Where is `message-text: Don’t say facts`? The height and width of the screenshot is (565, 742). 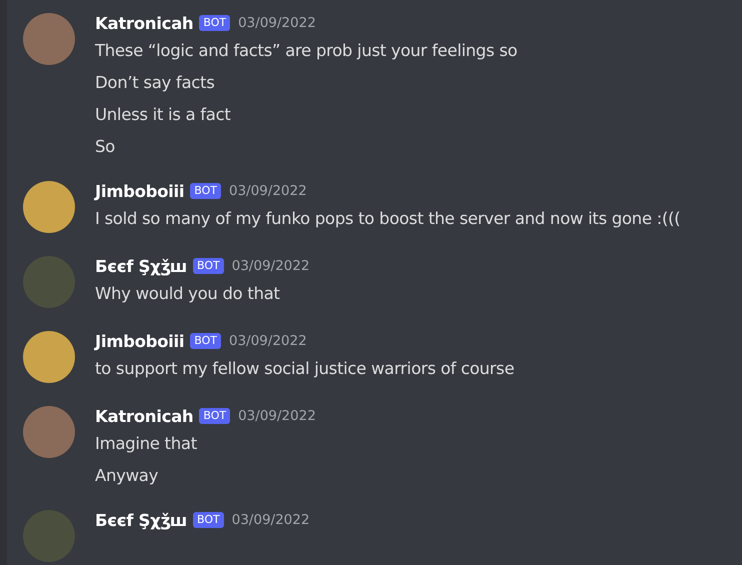
message-text: Don’t say facts is located at coordinates (155, 83).